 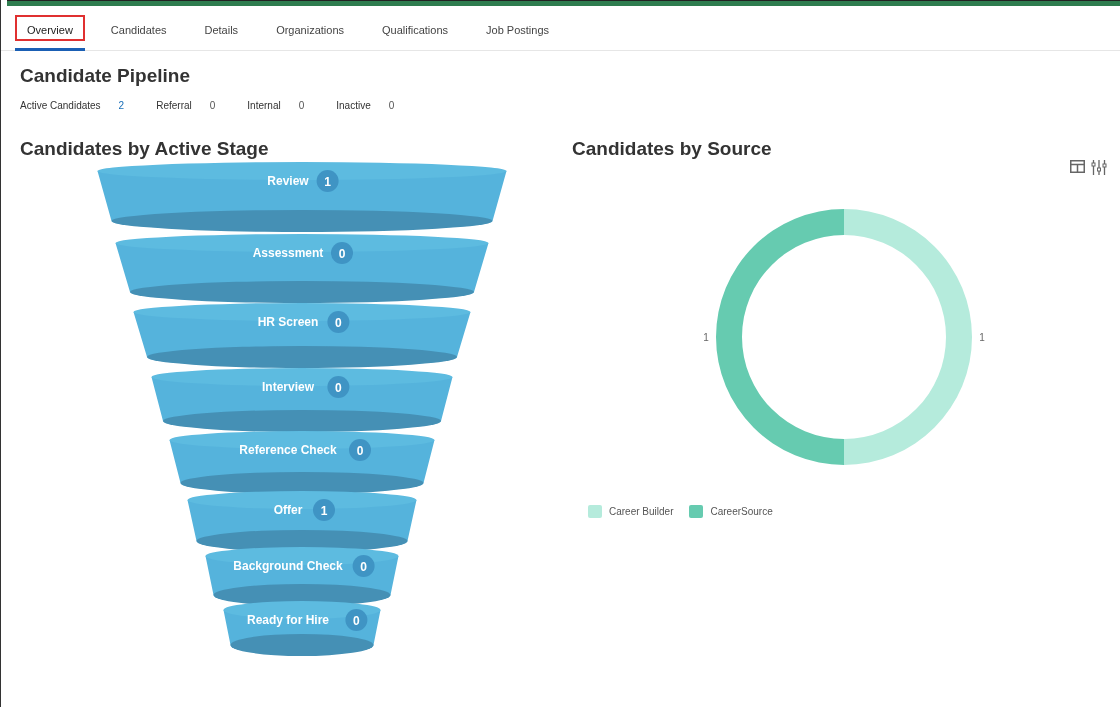 I want to click on highlight-frame, so click(x=50, y=28).